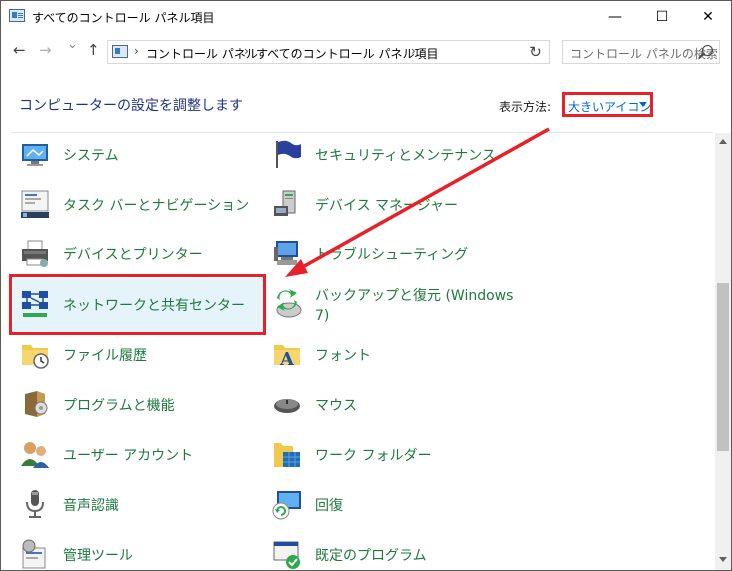  Describe the element at coordinates (708, 16) in the screenshot. I see `close-button: ✕` at that location.